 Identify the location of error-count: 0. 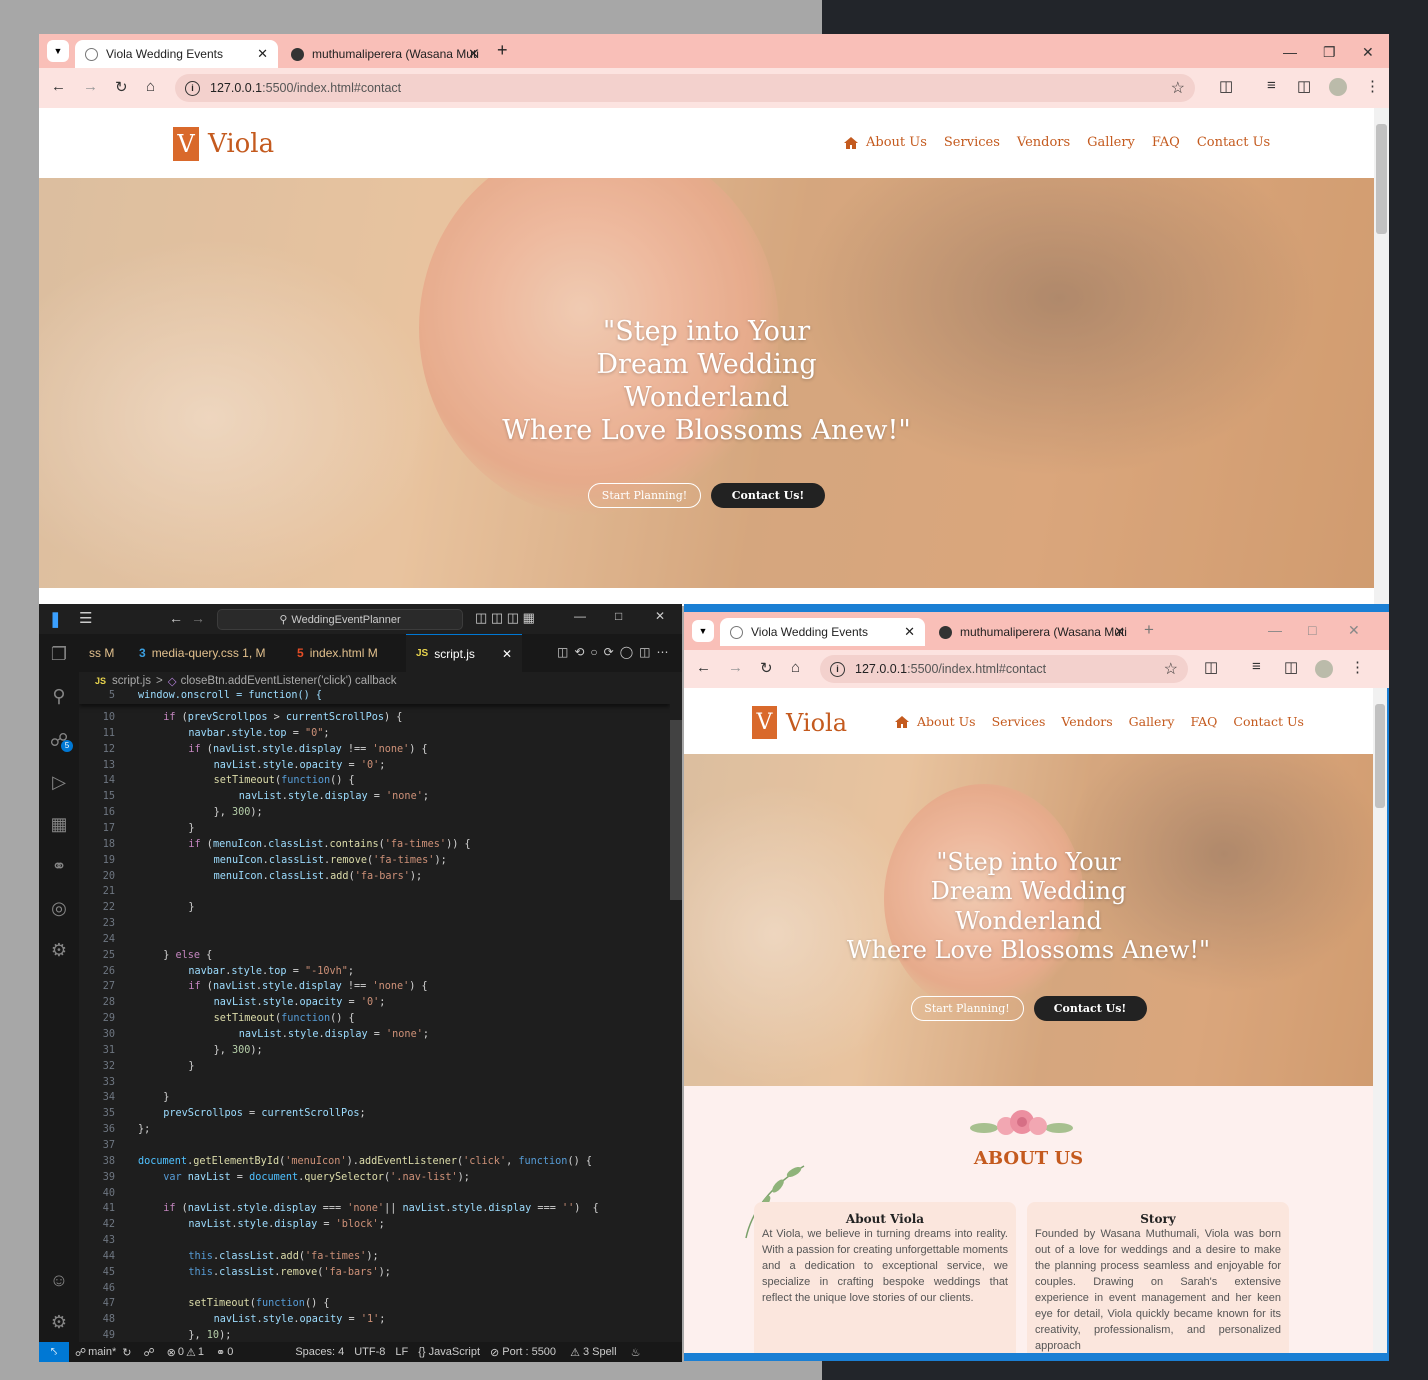
(181, 1352).